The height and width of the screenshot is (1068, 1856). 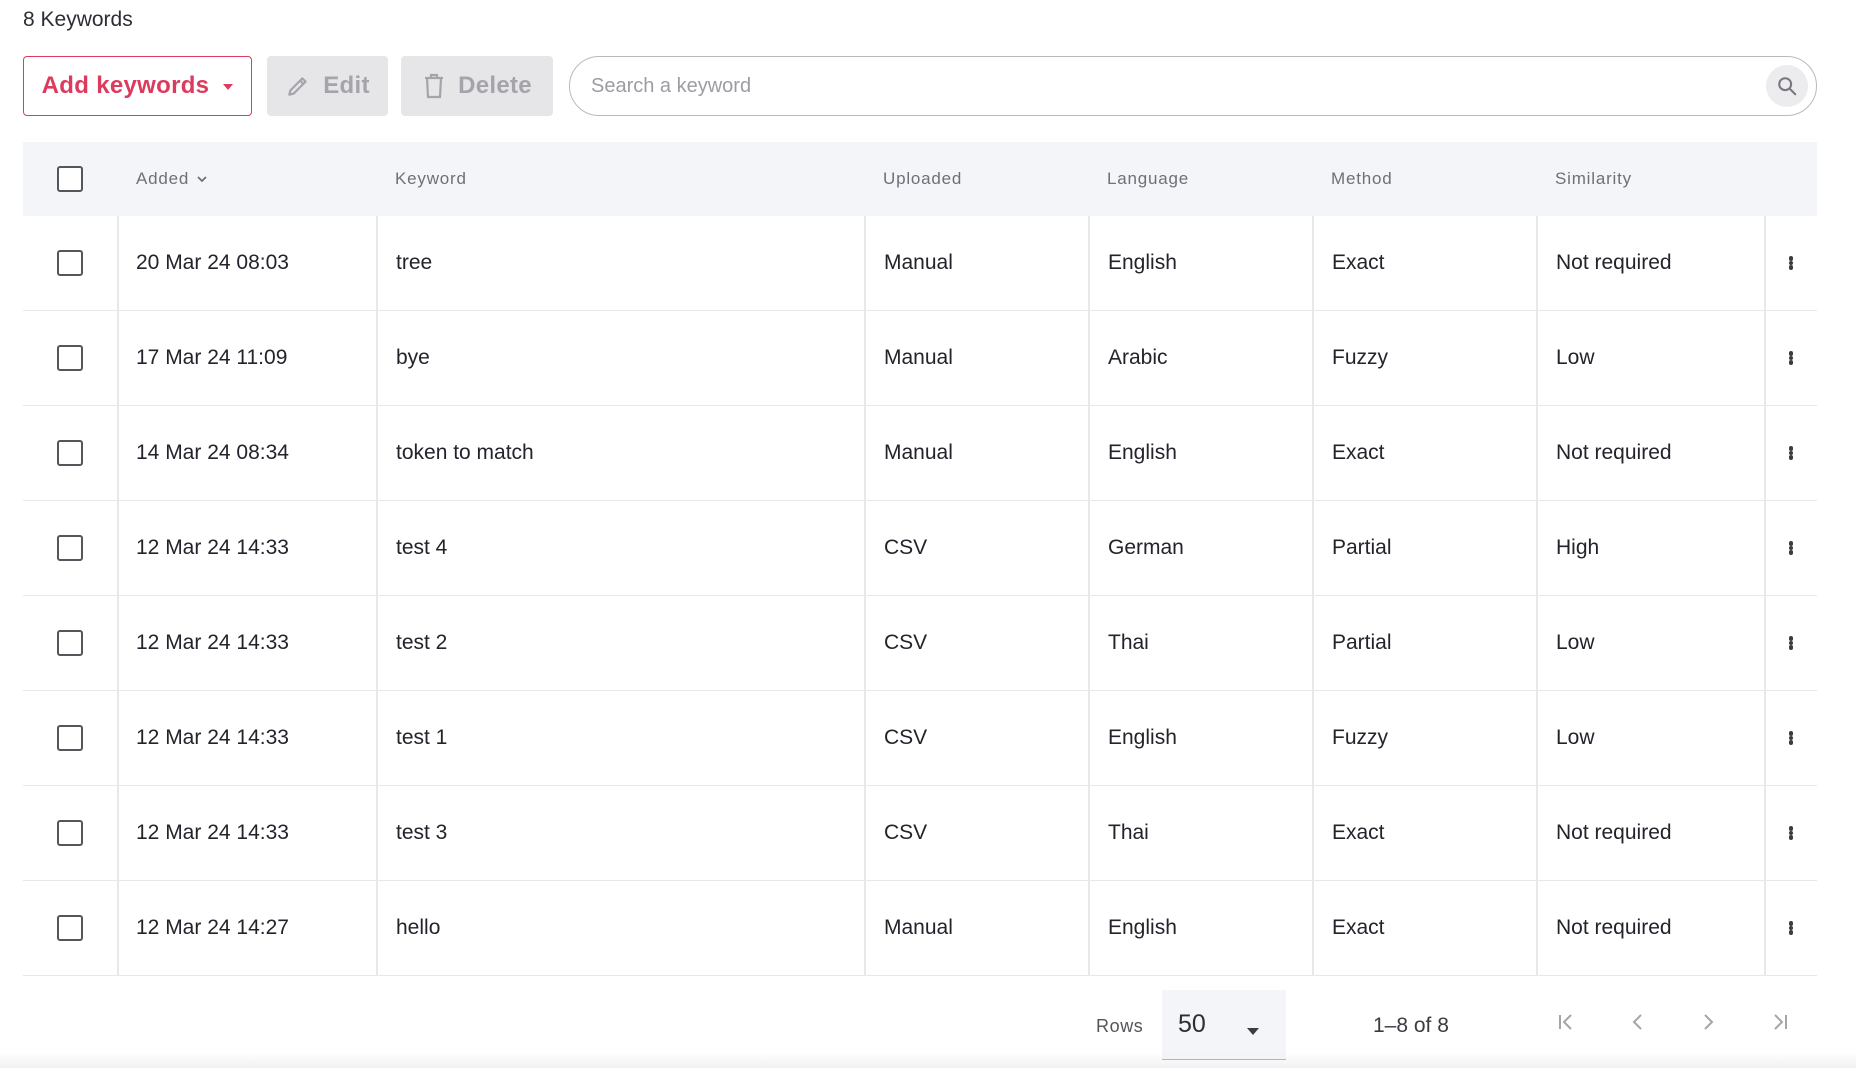 I want to click on delete-button: Delete, so click(x=477, y=86).